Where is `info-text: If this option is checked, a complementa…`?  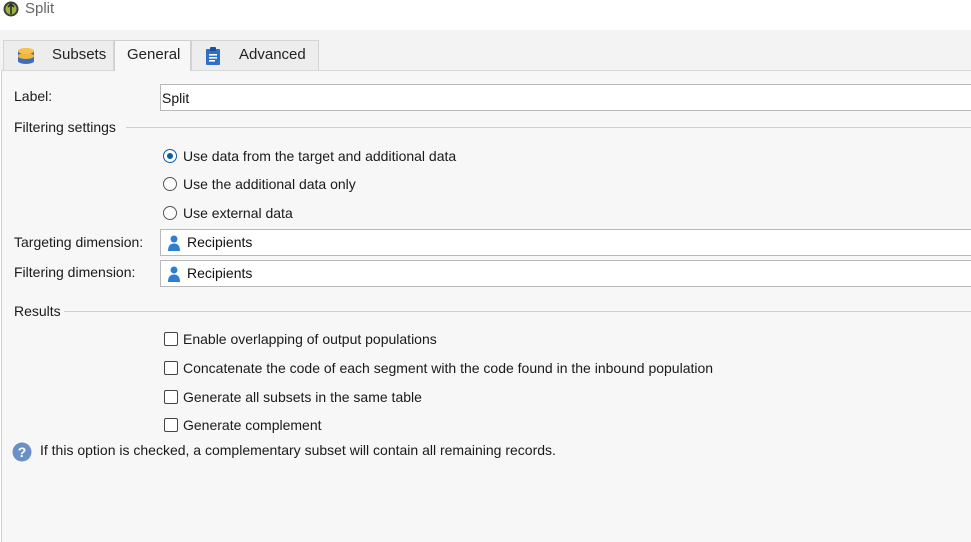 info-text: If this option is checked, a complementa… is located at coordinates (298, 450).